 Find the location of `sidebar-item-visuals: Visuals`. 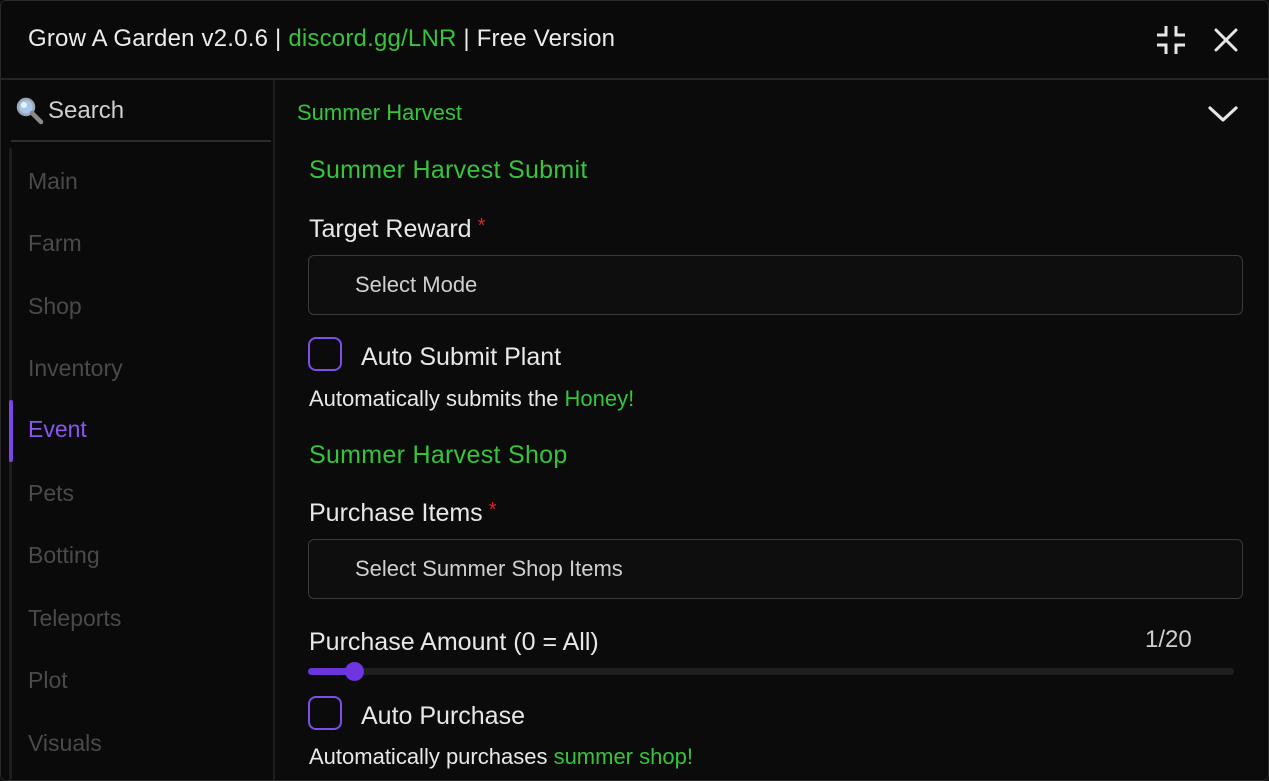

sidebar-item-visuals: Visuals is located at coordinates (134, 744).